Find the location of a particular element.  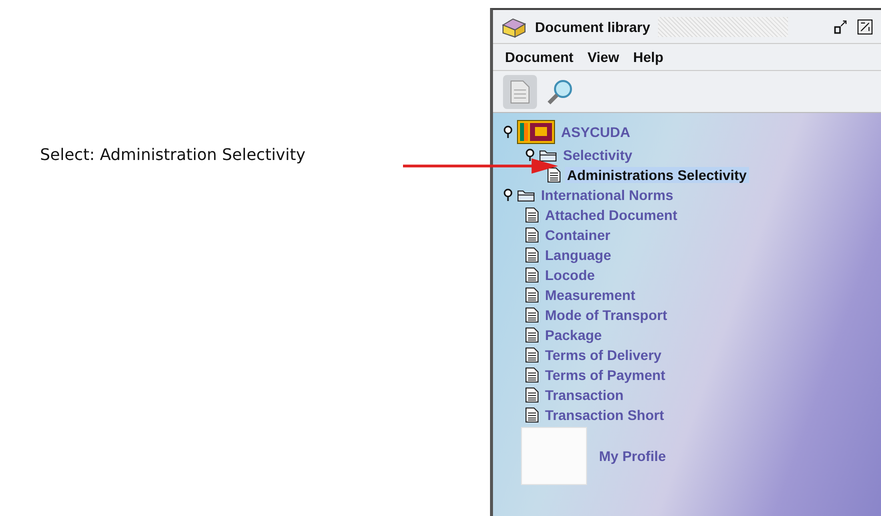

tree-item: ASYCUDA is located at coordinates (595, 132).